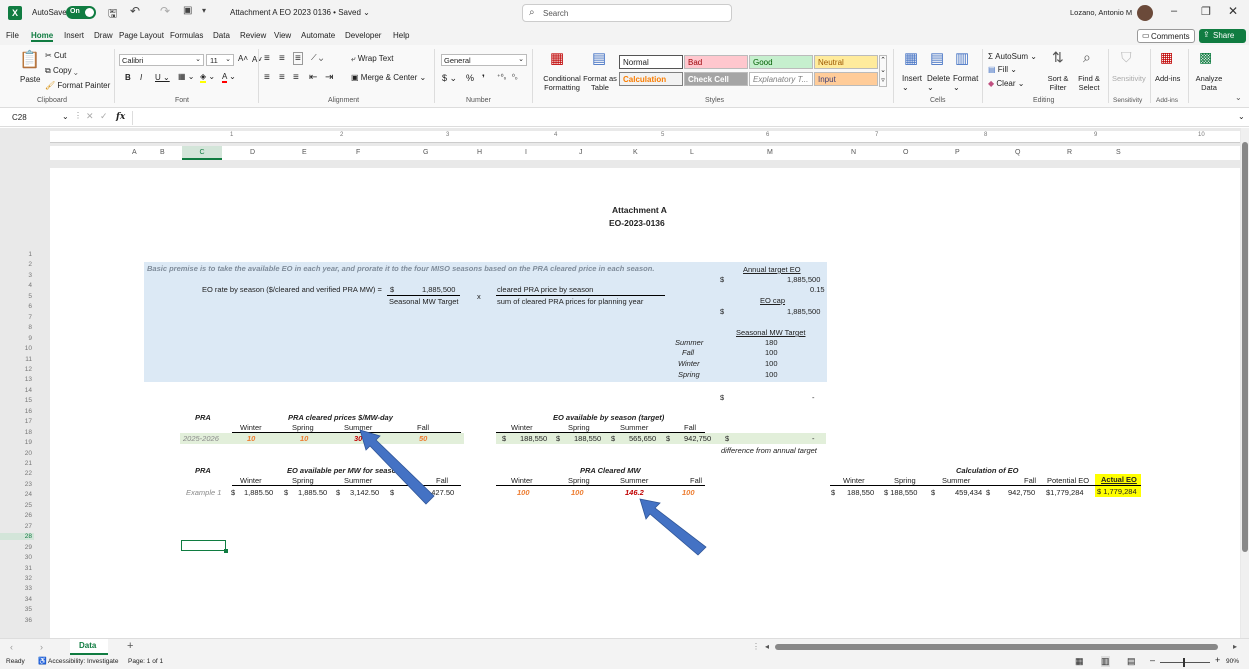  Describe the element at coordinates (17, 306) in the screenshot. I see `row-header: 6` at that location.